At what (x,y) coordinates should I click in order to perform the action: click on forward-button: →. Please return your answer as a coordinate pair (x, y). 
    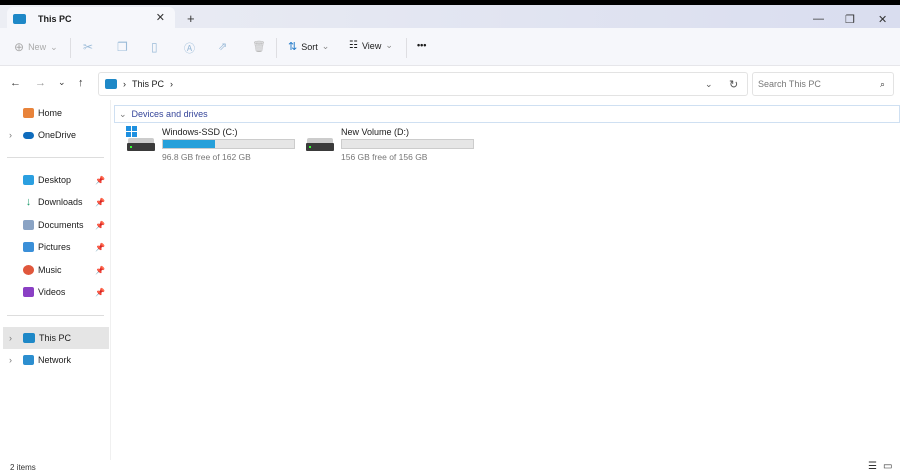
    Looking at the image, I should click on (40, 83).